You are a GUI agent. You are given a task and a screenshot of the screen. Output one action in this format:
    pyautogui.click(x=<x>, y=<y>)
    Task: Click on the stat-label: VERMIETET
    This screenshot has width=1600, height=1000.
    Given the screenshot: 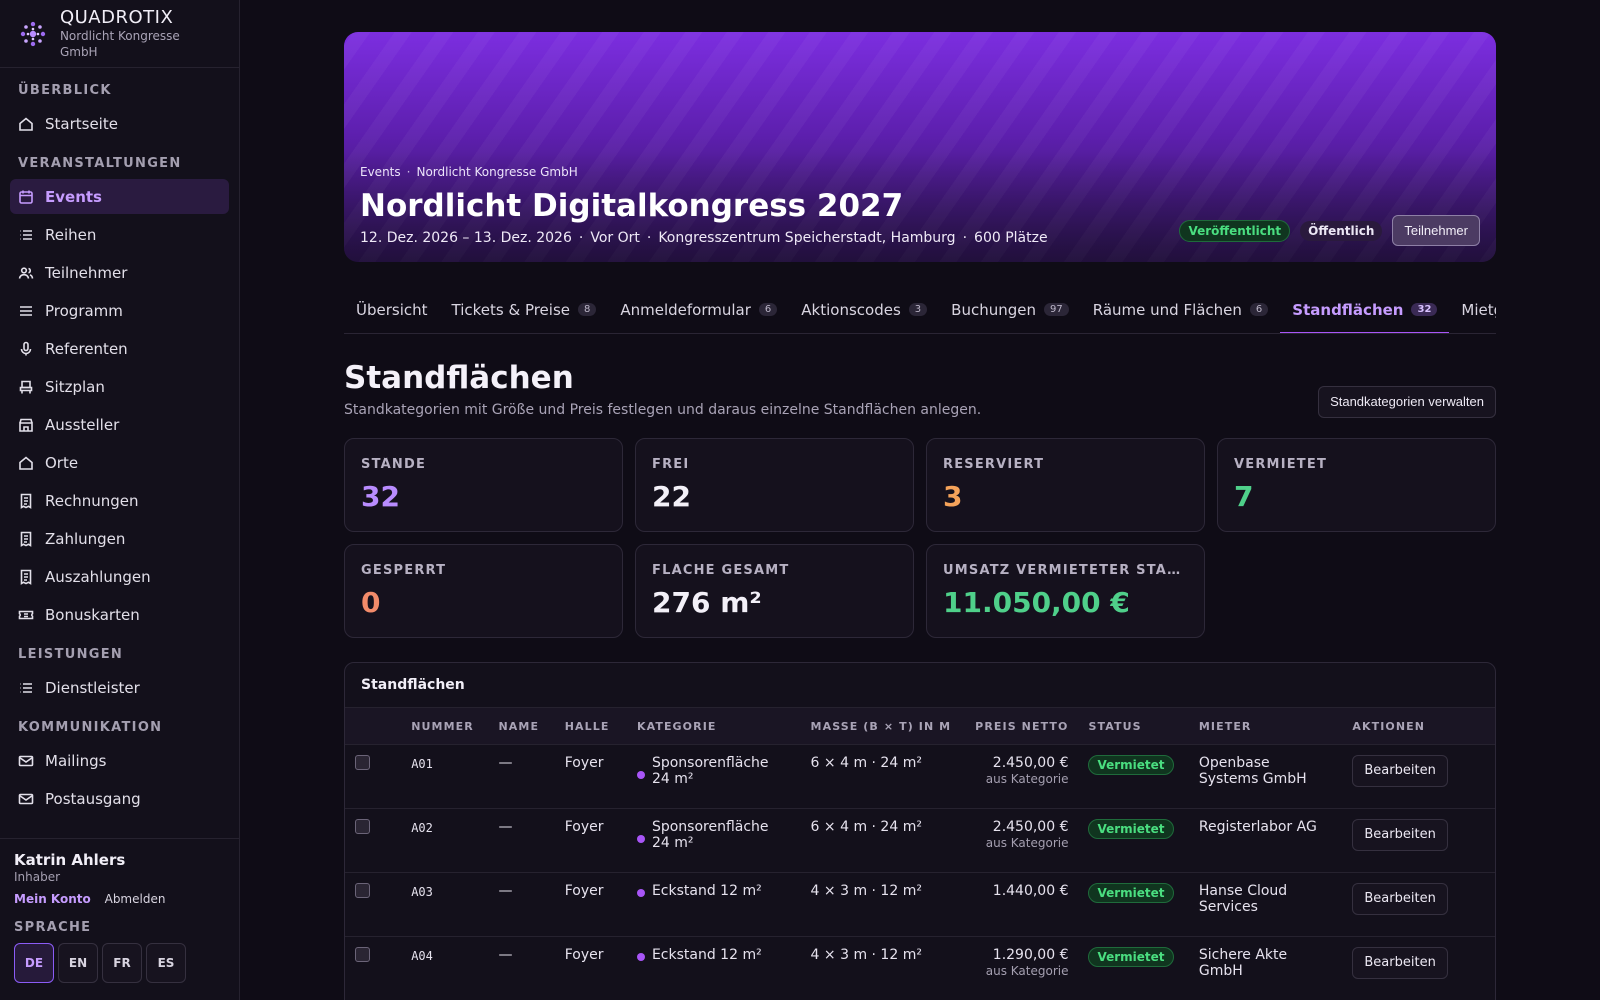 What is the action you would take?
    pyautogui.click(x=1281, y=464)
    